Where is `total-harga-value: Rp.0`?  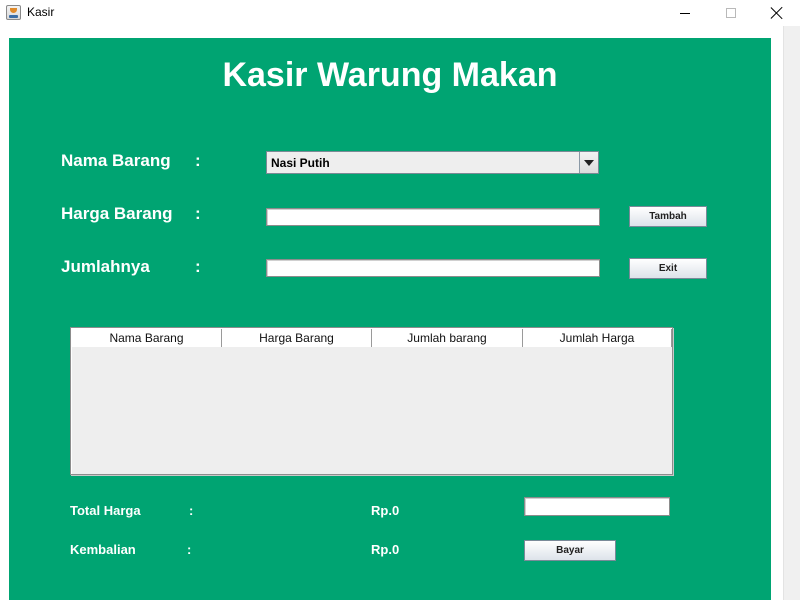 total-harga-value: Rp.0 is located at coordinates (385, 510).